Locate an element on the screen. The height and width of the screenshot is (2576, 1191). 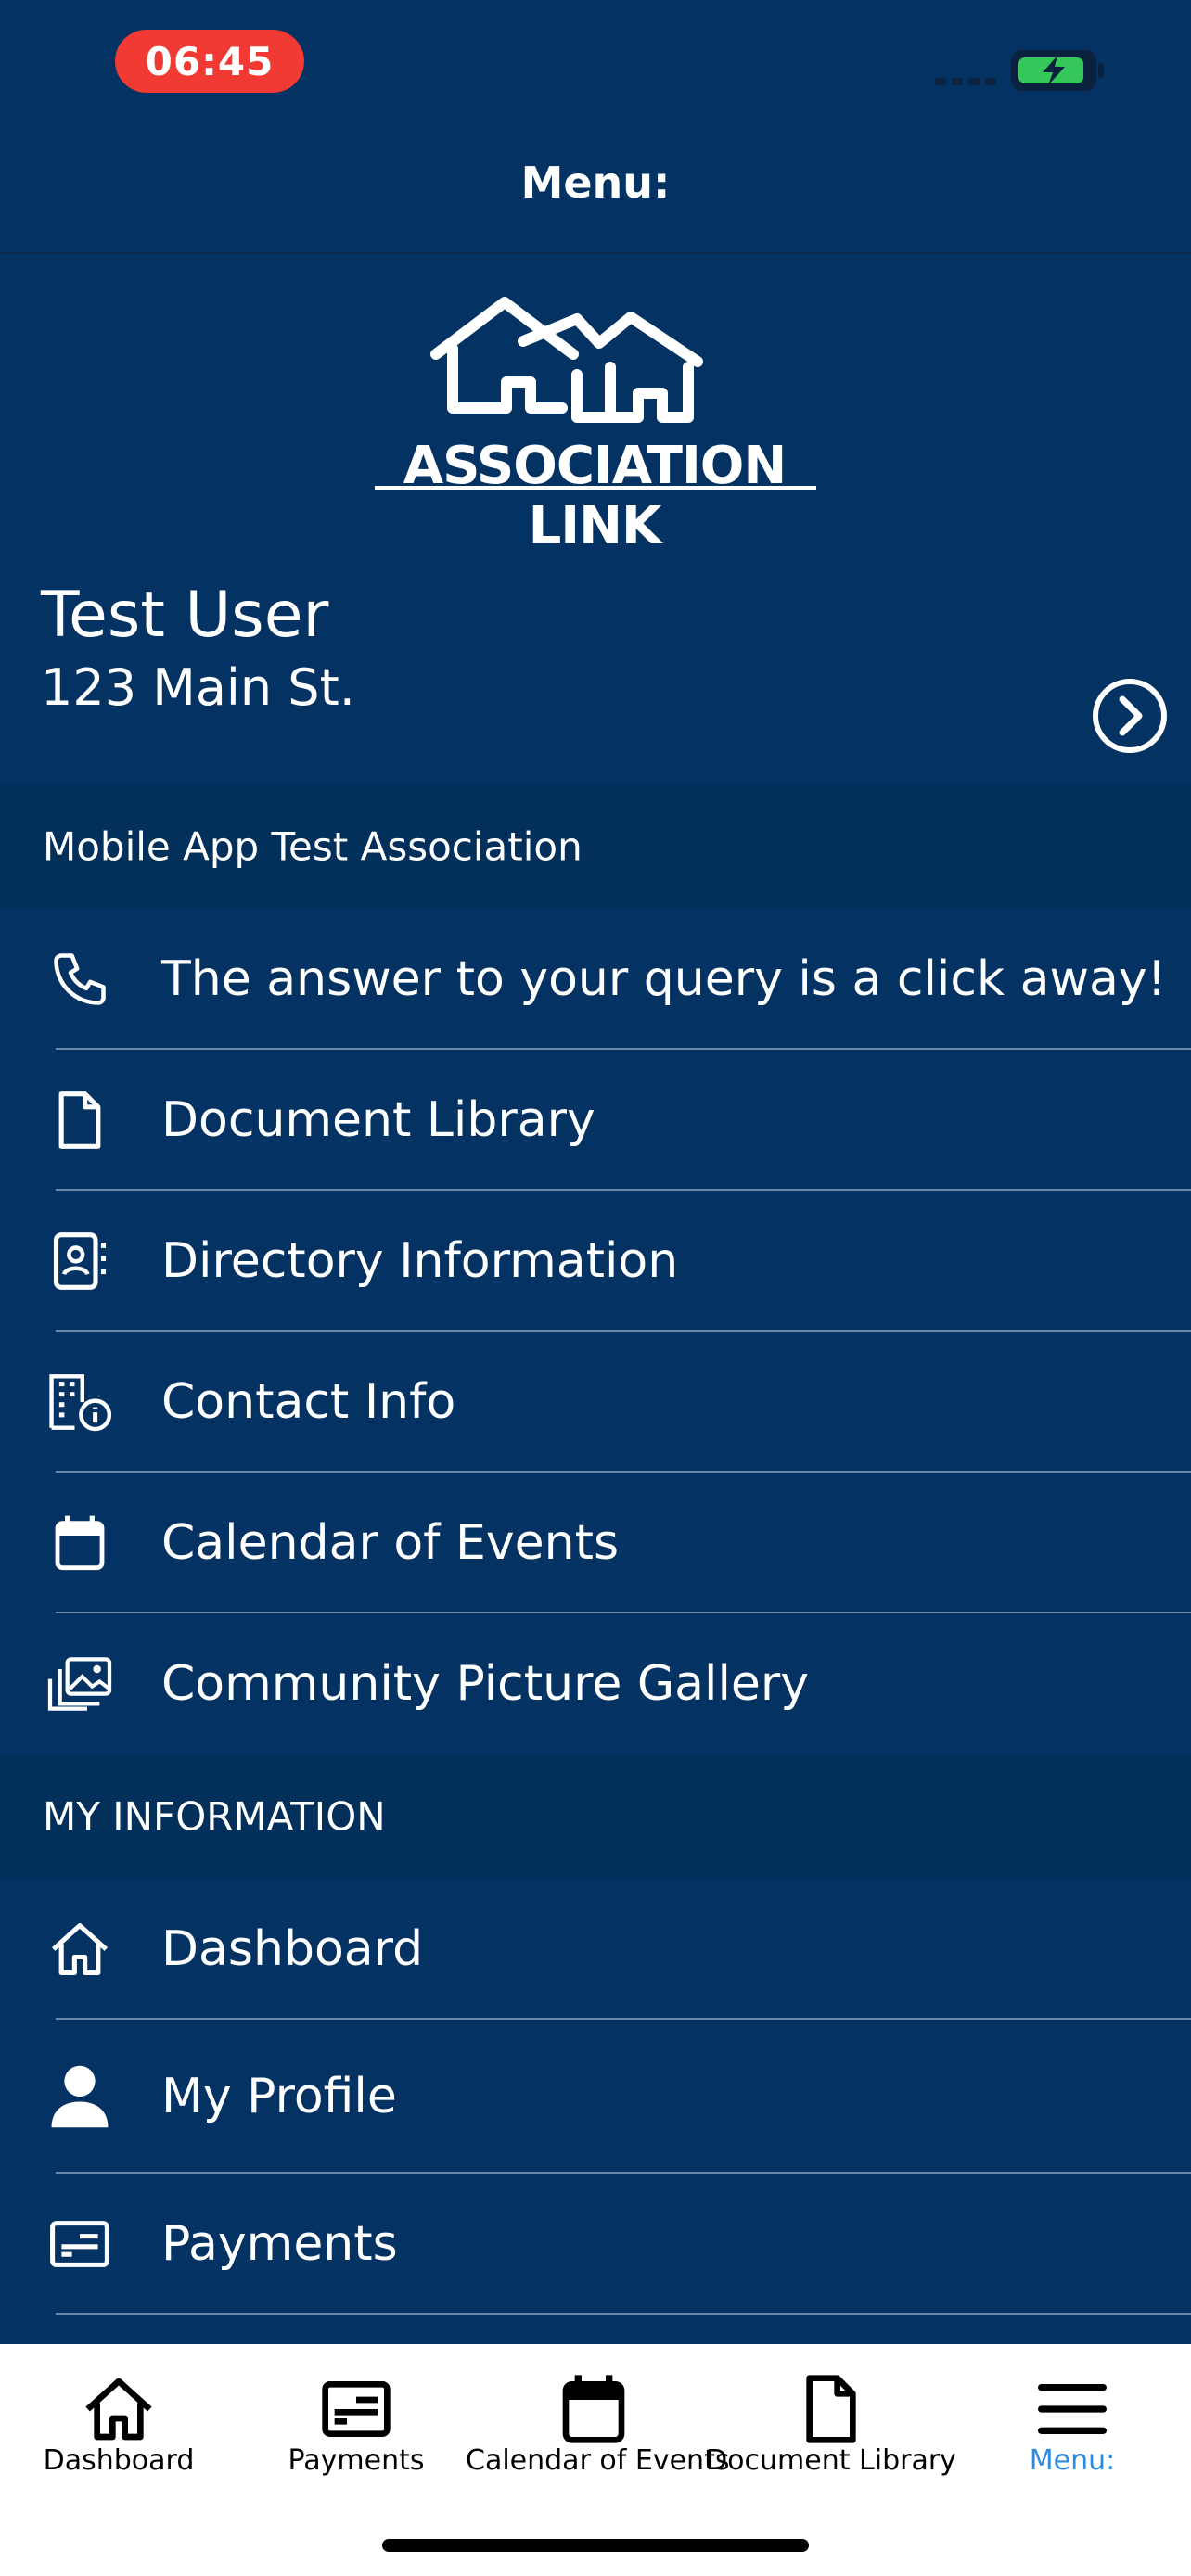
signal-icon is located at coordinates (966, 81).